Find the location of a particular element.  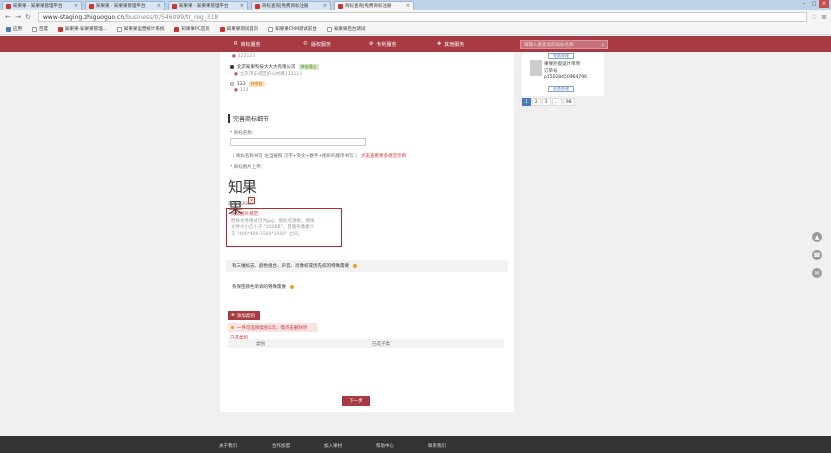

applicant-address: ● 123 is located at coordinates (241, 90).